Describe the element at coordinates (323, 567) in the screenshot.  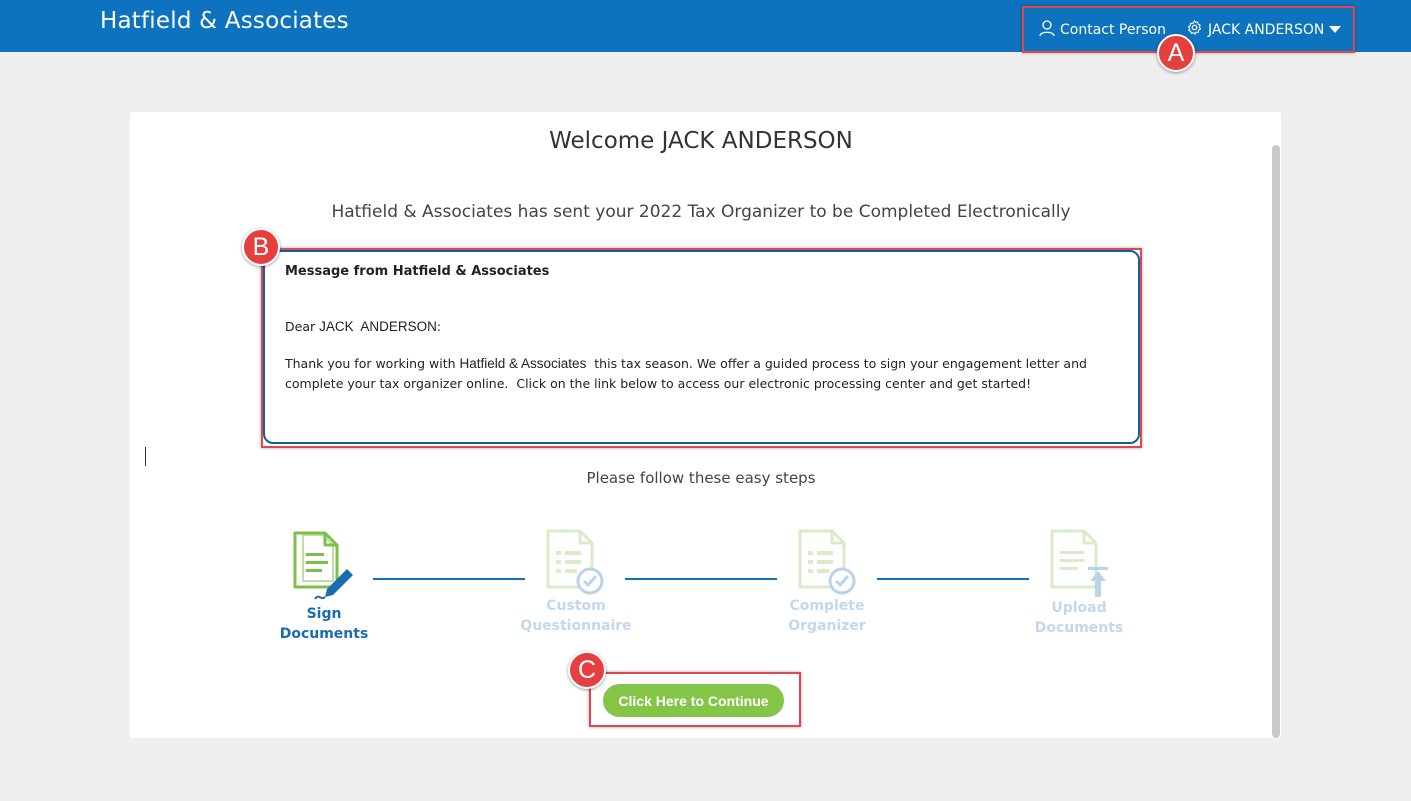
I see `sign-document-icon` at that location.